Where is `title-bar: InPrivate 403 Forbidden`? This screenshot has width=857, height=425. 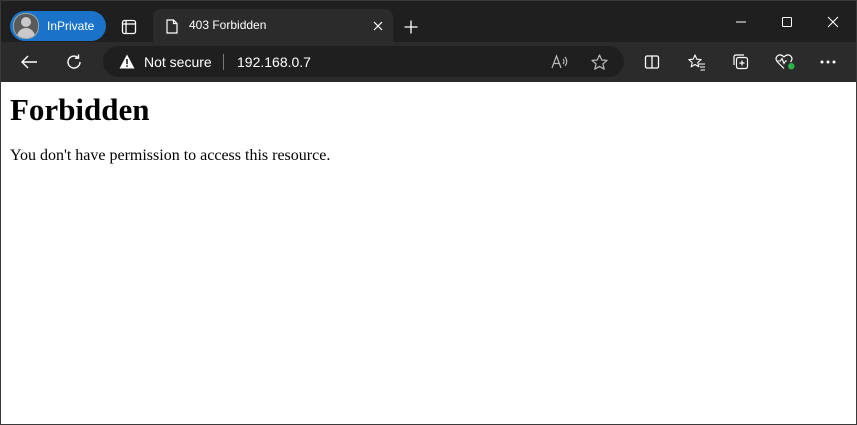
title-bar: InPrivate 403 Forbidden is located at coordinates (428, 21).